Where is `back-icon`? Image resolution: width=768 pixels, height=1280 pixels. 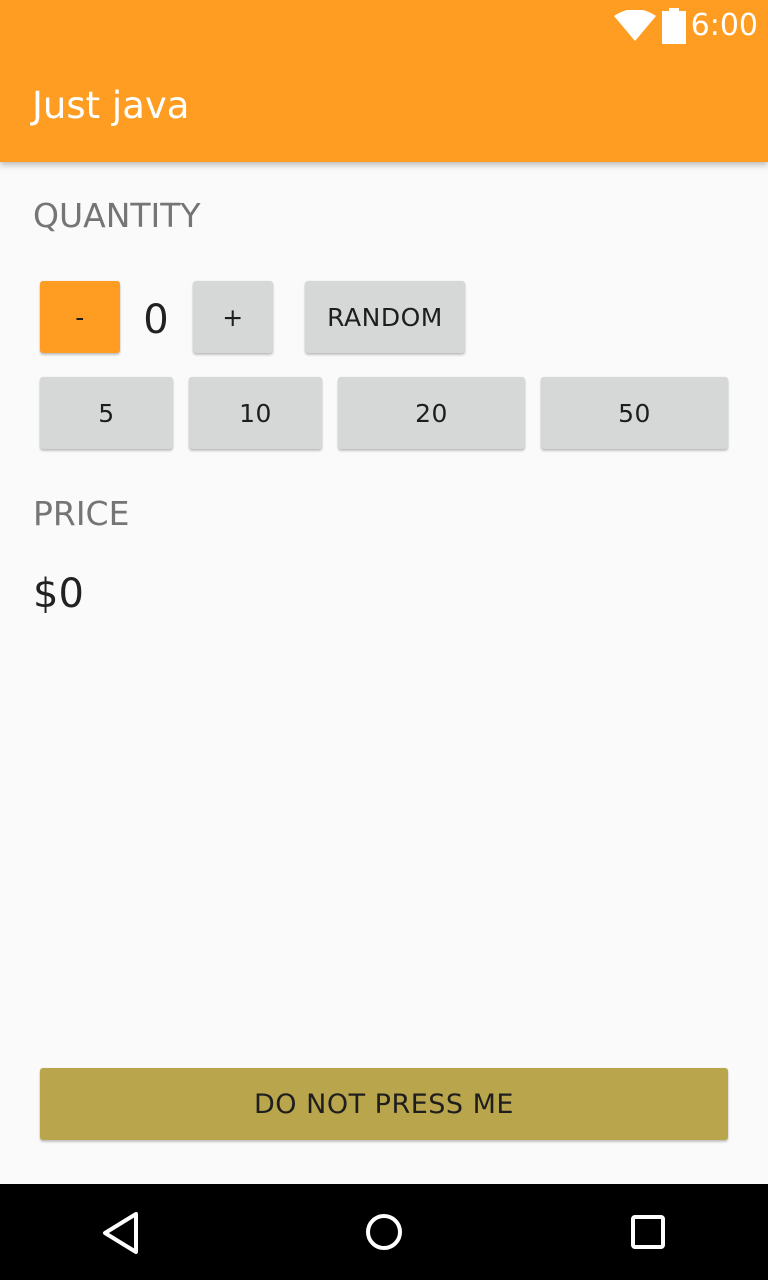
back-icon is located at coordinates (121, 1233).